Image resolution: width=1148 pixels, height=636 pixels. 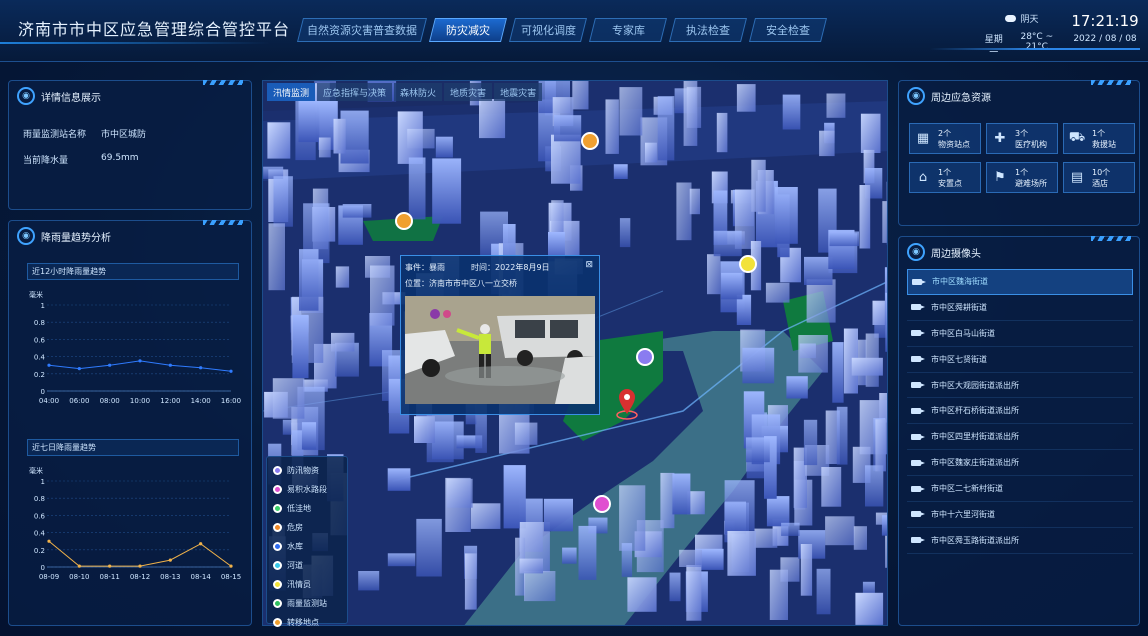 What do you see at coordinates (468, 30) in the screenshot?
I see `nav-tab-disaster-prevention: 防灾减灾` at bounding box center [468, 30].